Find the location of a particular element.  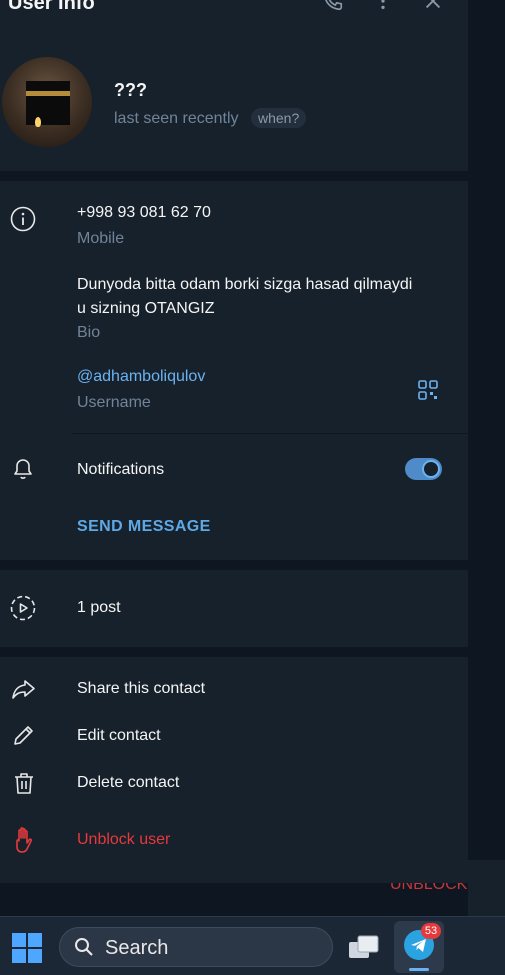

notifications-label: Notifications is located at coordinates (121, 469).